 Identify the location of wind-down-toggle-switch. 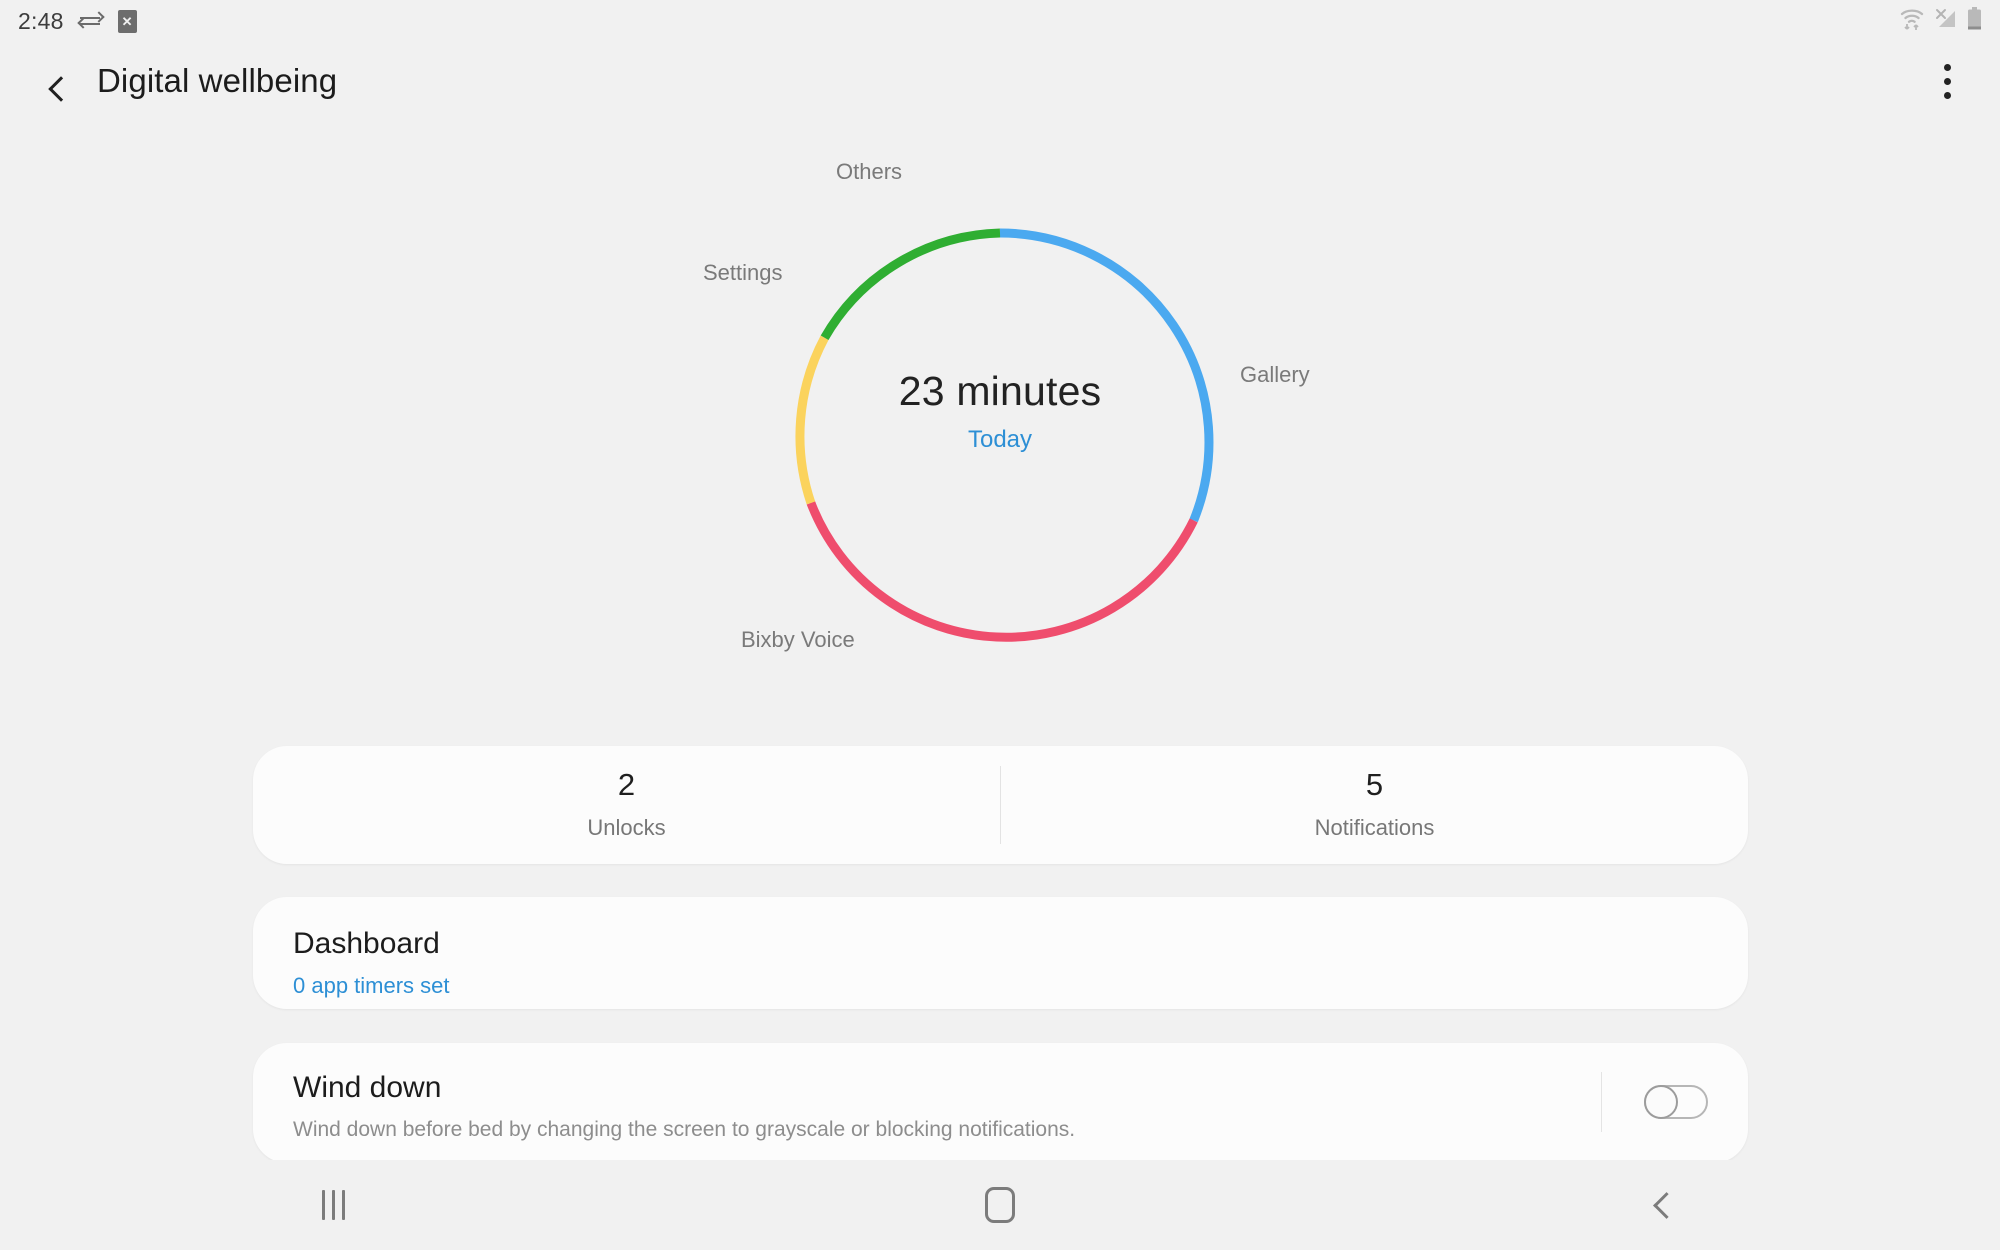
(1676, 1102).